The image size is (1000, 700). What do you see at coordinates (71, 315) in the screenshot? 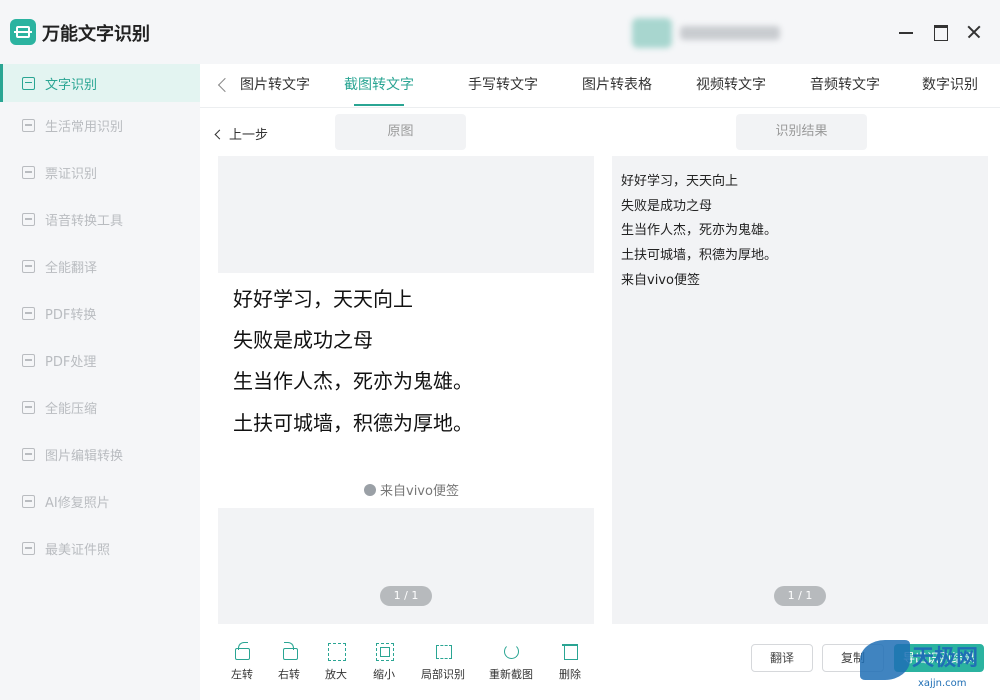
I see `sidebar-item-label: PDF转换` at bounding box center [71, 315].